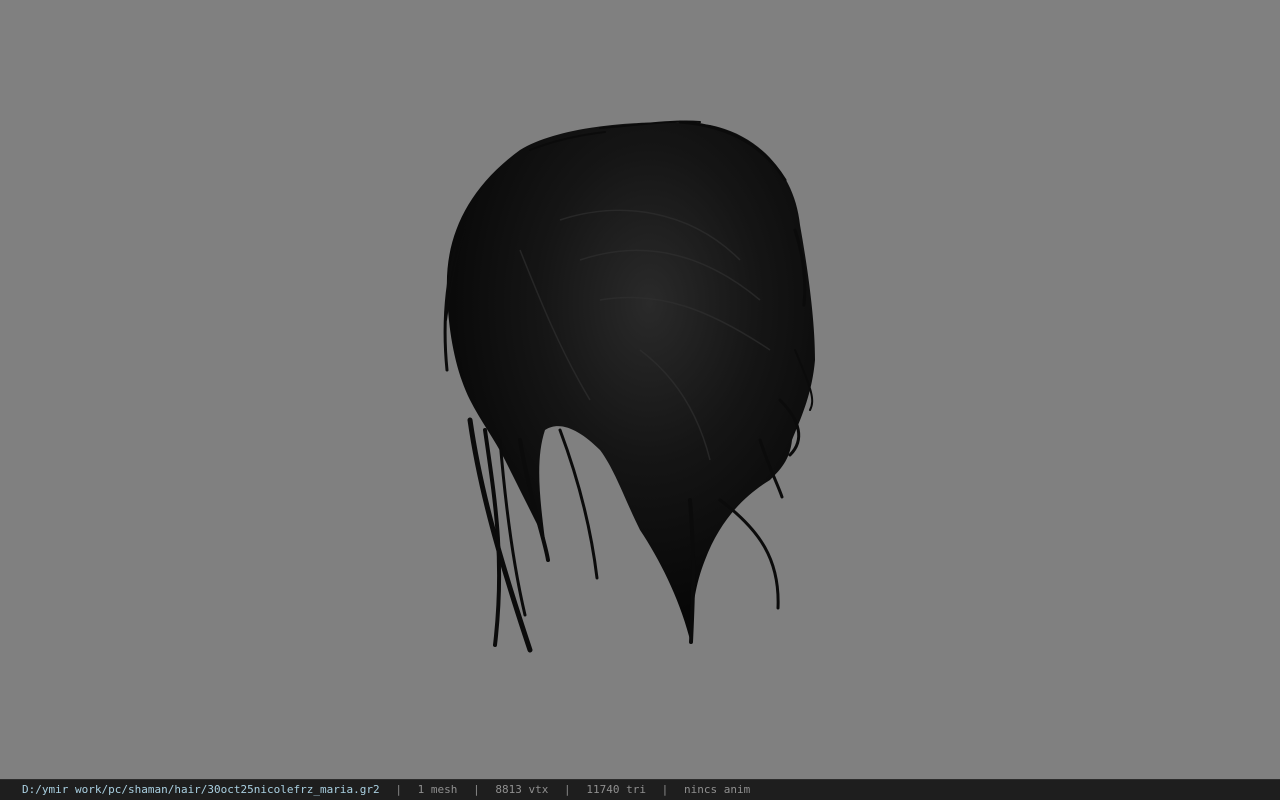  What do you see at coordinates (616, 789) in the screenshot?
I see `triangle-count: 11740 tri` at bounding box center [616, 789].